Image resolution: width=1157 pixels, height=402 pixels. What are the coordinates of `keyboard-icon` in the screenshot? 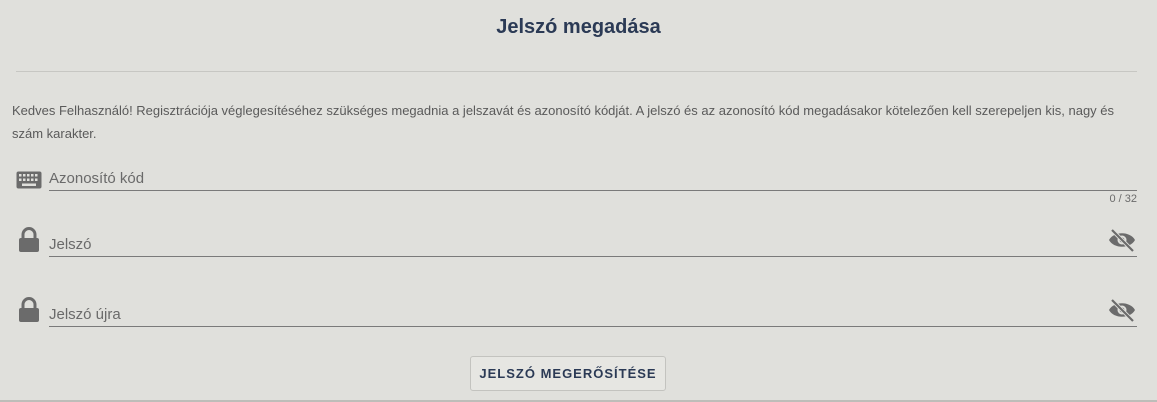 It's located at (29, 180).